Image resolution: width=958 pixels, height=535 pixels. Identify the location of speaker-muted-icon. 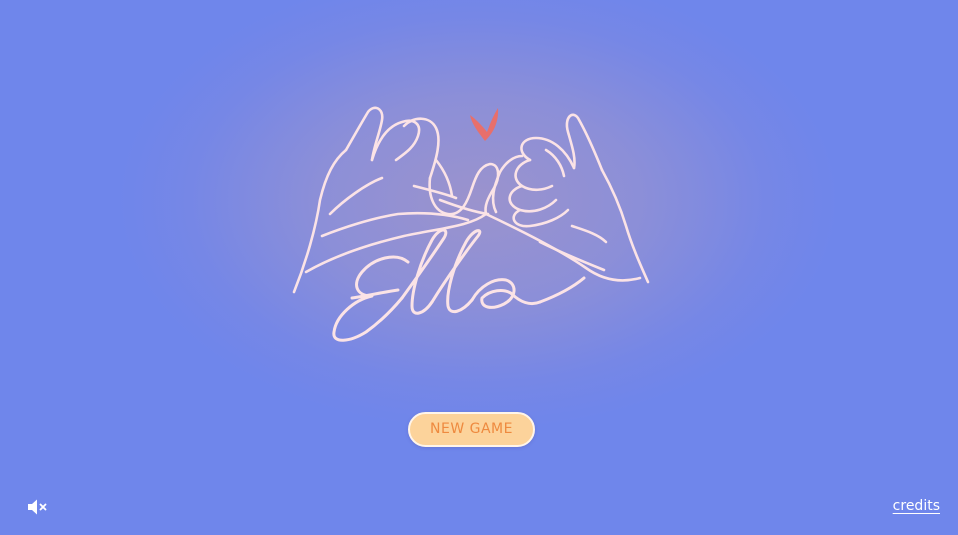
(38, 507).